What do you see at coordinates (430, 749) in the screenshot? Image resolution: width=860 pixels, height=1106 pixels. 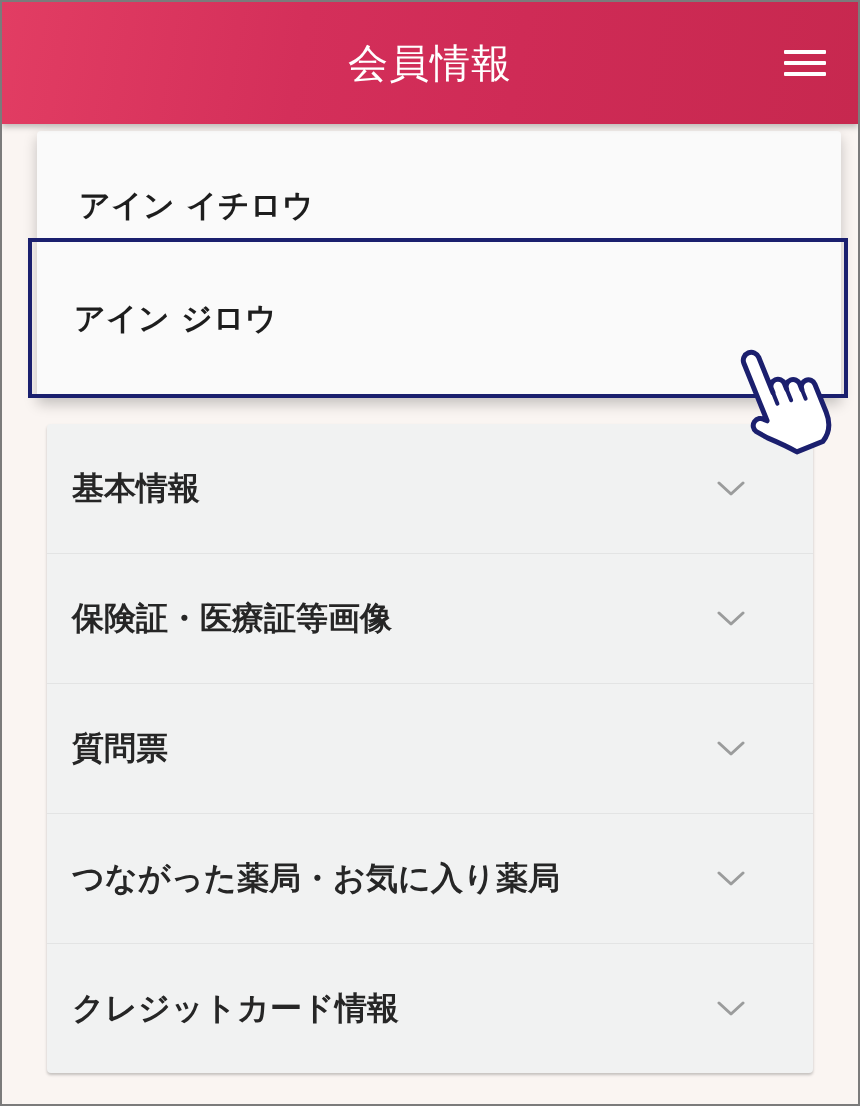 I see `accordion-header: 質問票` at bounding box center [430, 749].